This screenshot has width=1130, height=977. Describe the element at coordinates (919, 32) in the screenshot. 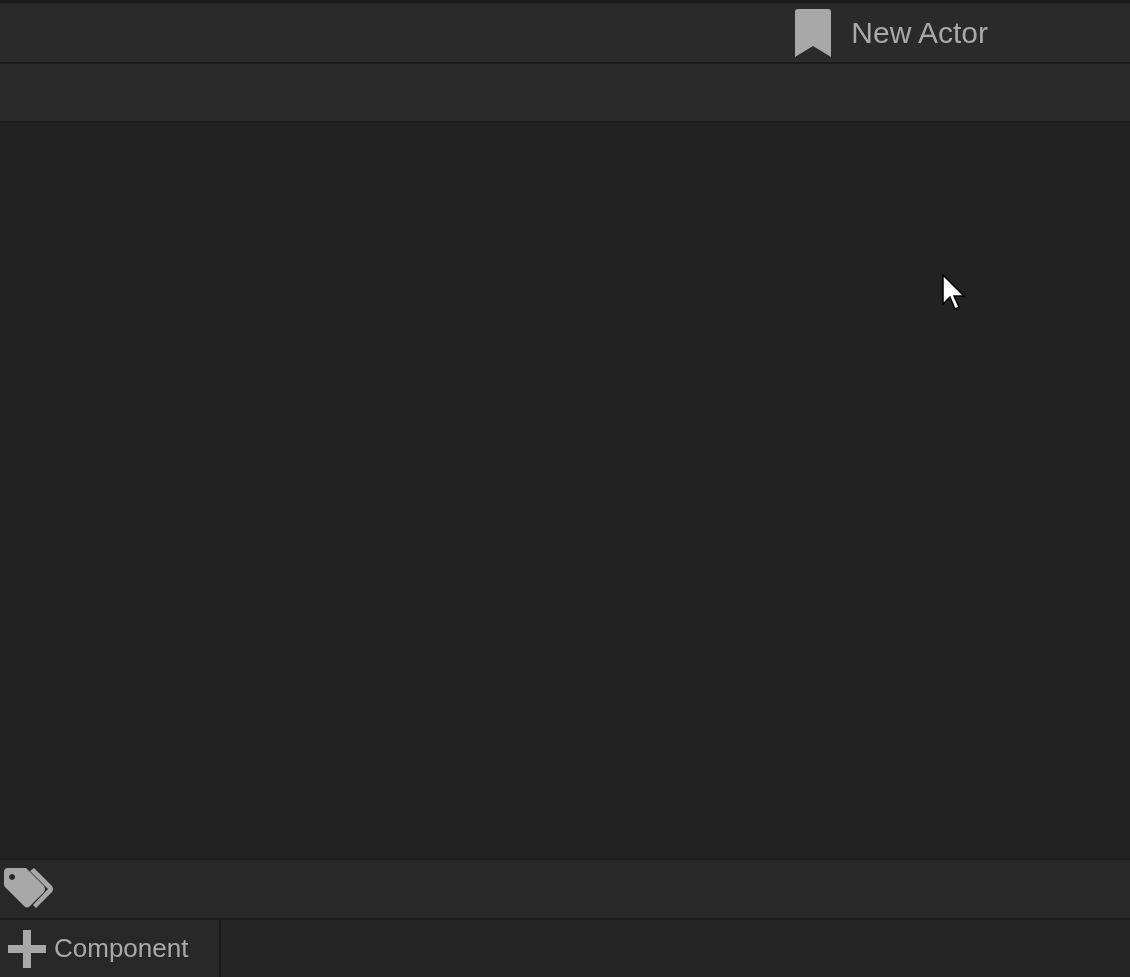

I see `actor-name: New Actor` at that location.